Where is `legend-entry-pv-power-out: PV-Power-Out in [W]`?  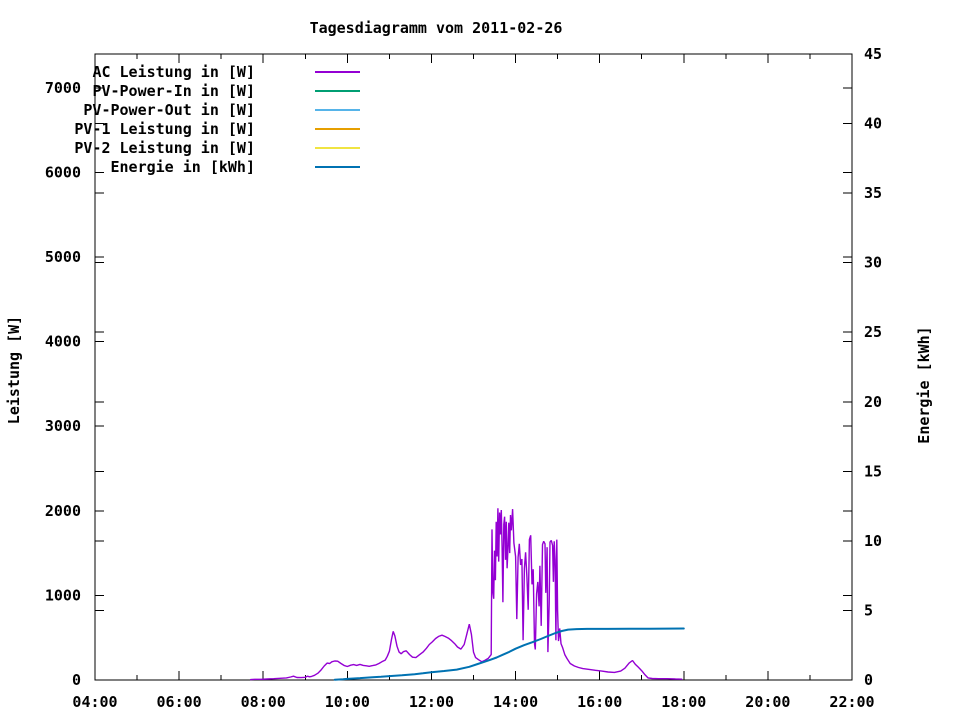 legend-entry-pv-power-out: PV-Power-Out in [W] is located at coordinates (180, 109).